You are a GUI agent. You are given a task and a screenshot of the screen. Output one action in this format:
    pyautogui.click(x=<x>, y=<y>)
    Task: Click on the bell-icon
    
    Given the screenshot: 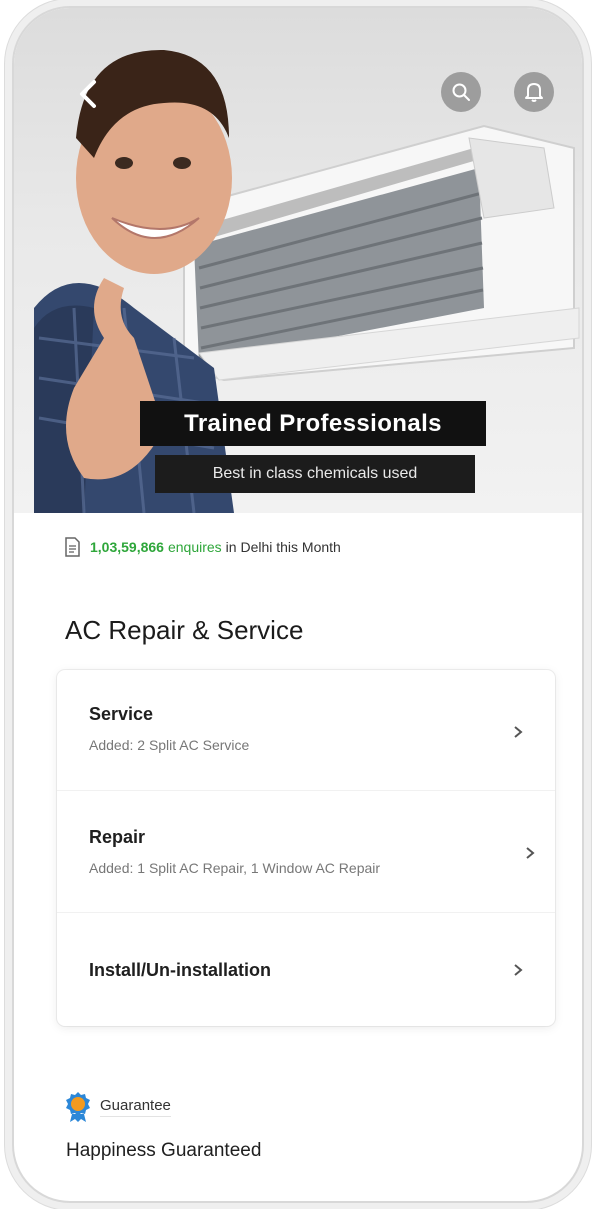 What is the action you would take?
    pyautogui.click(x=534, y=92)
    